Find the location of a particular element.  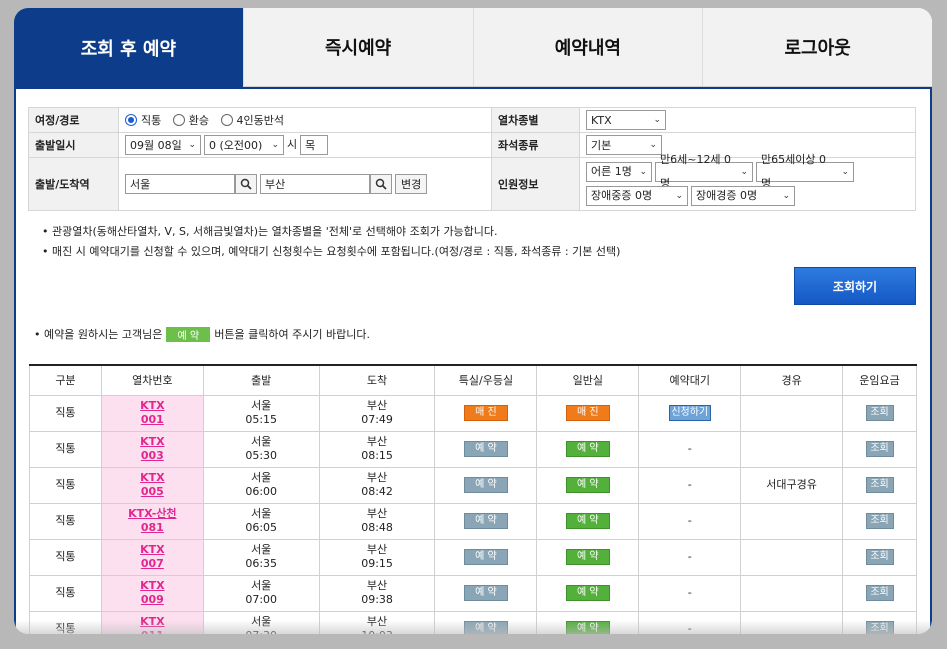

train-number-link: KTX 007 is located at coordinates (152, 557).